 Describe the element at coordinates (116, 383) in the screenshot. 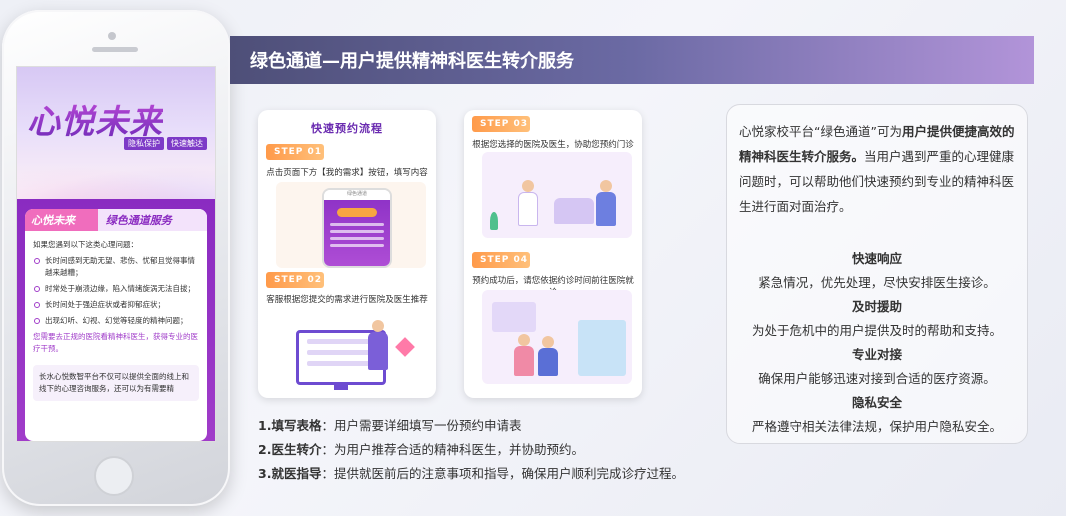

I see `service-tail: 长水心悦数智平台不仅可以提供全面的线上和线下的心理咨询服务，还可以为有需要精` at that location.